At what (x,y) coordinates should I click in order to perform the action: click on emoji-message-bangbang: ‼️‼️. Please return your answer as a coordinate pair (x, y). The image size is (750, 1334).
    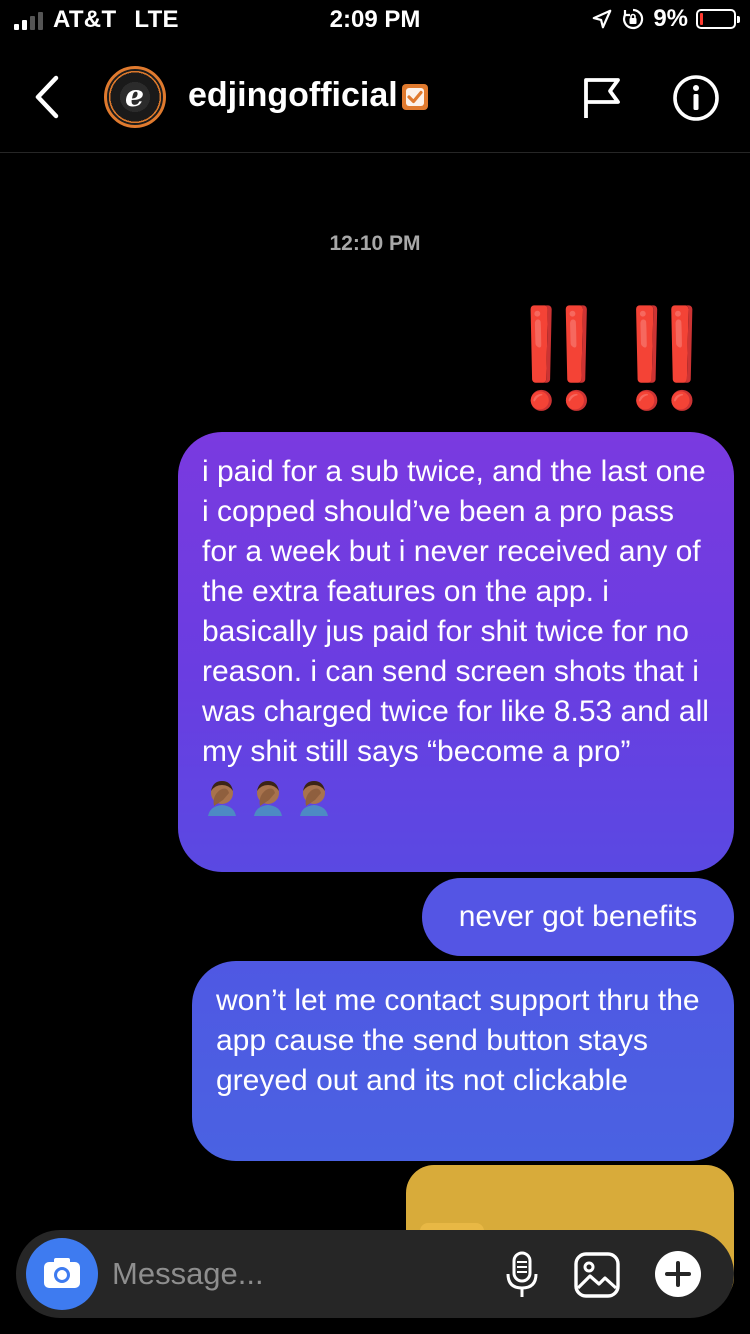
    Looking at the image, I should click on (611, 358).